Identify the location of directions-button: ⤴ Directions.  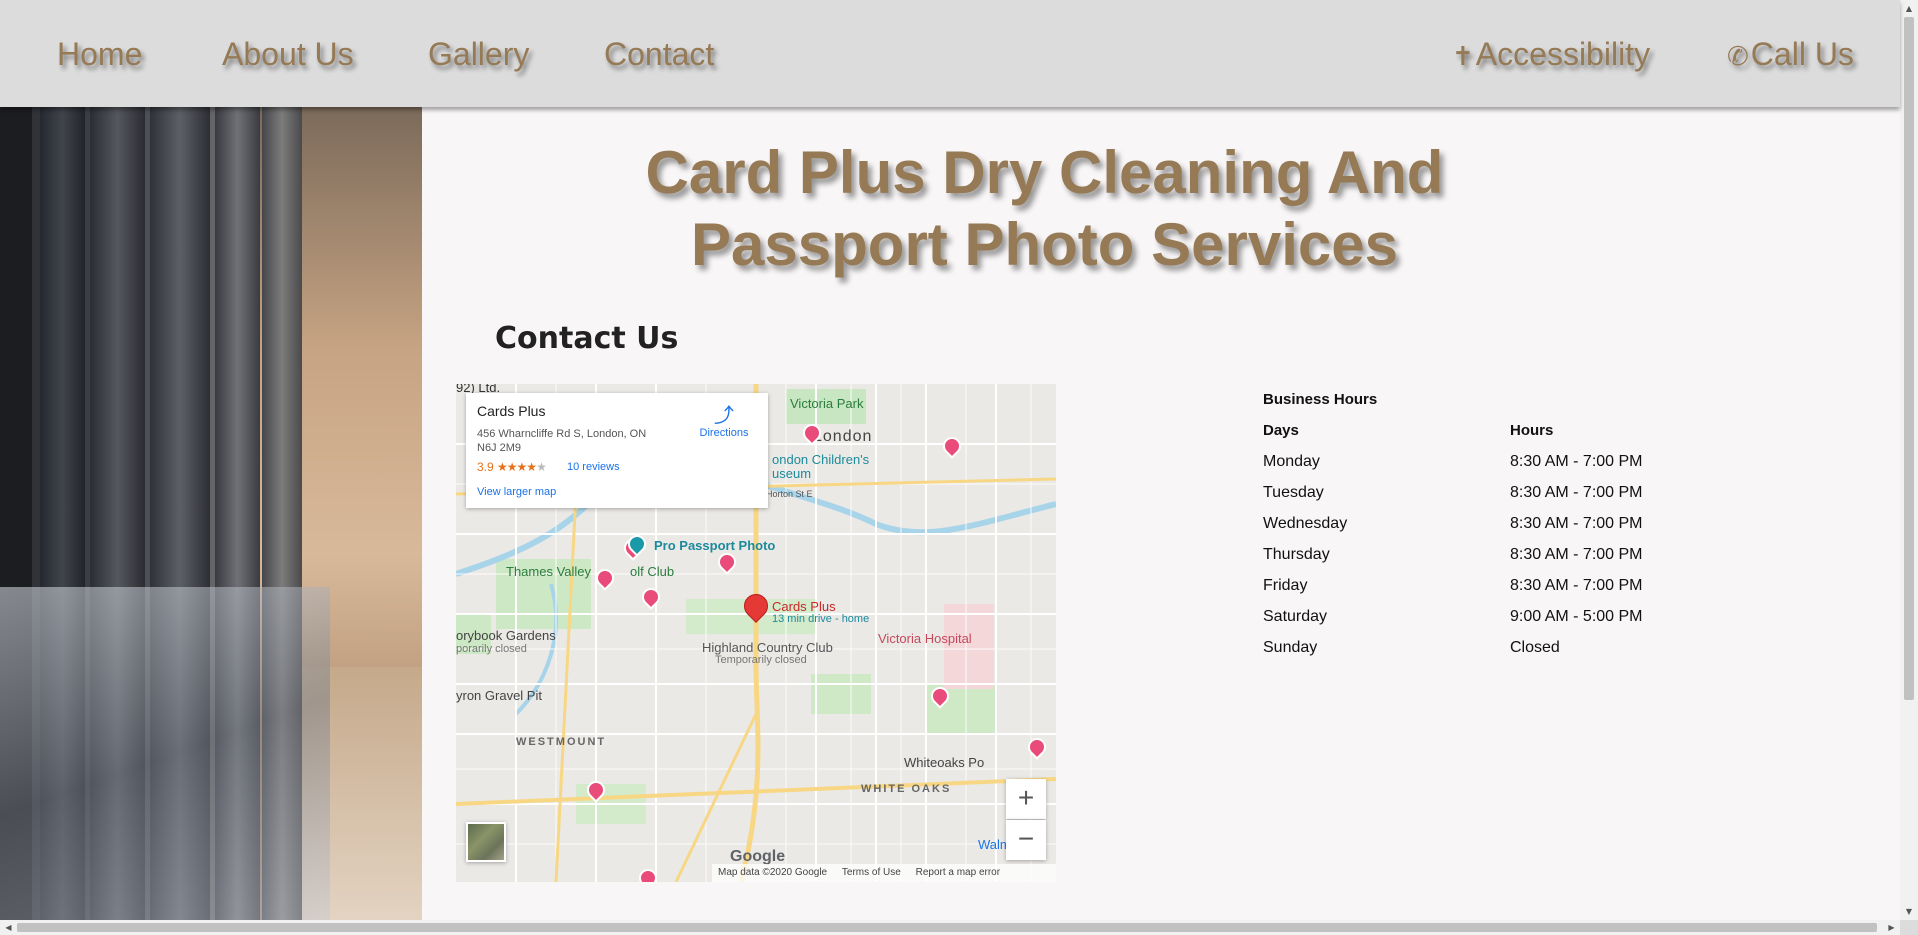
(724, 422).